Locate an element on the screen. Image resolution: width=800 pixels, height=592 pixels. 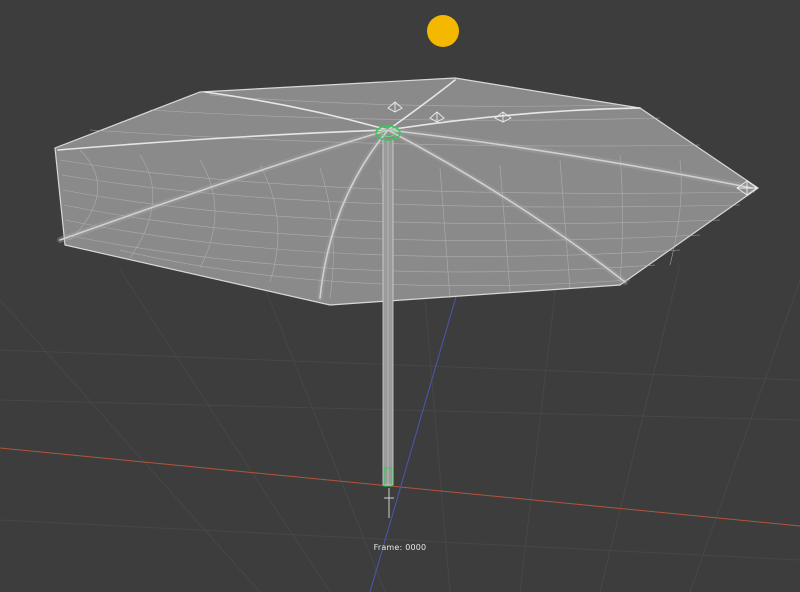
frame-readout: Frame: 0000 is located at coordinates (400, 547).